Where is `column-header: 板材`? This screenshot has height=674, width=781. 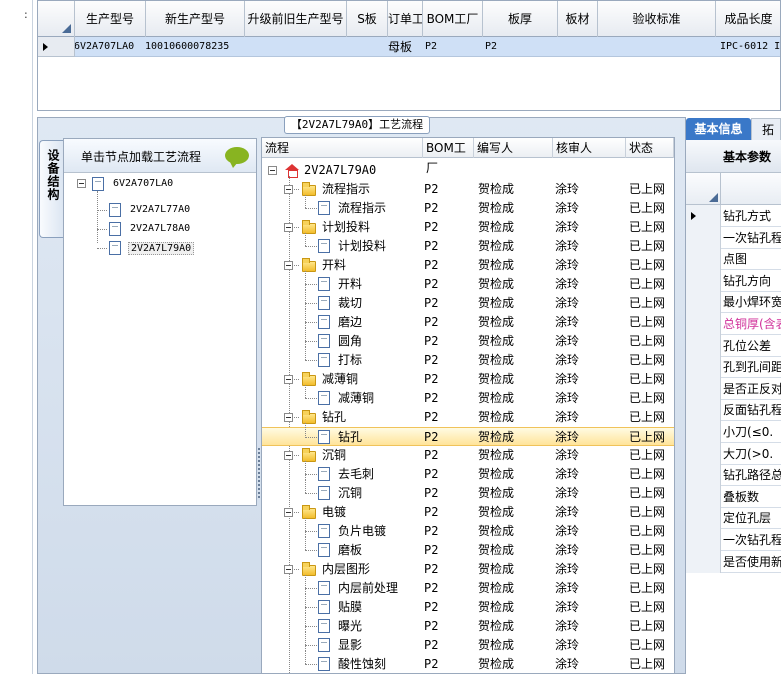
column-header: 板材 is located at coordinates (578, 19).